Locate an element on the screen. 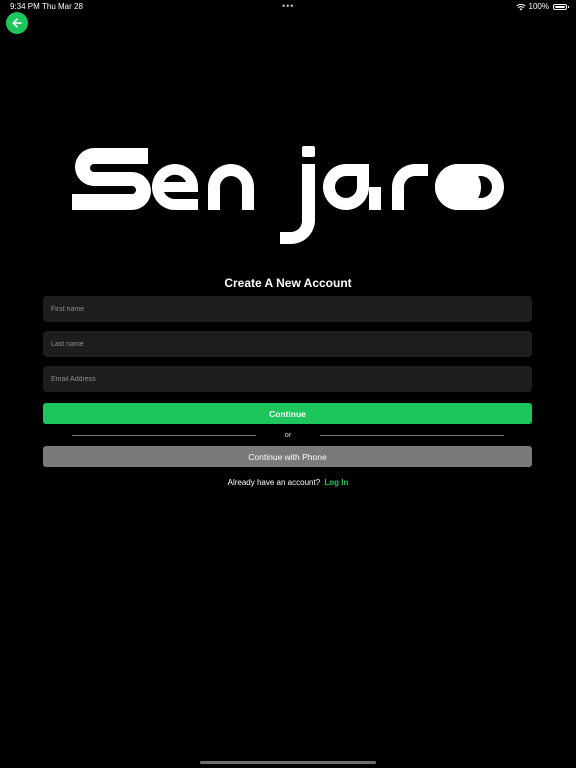 This screenshot has width=576, height=768. status-bar: 9:34 PM Thu Mar 28 ••• 100% is located at coordinates (288, 7).